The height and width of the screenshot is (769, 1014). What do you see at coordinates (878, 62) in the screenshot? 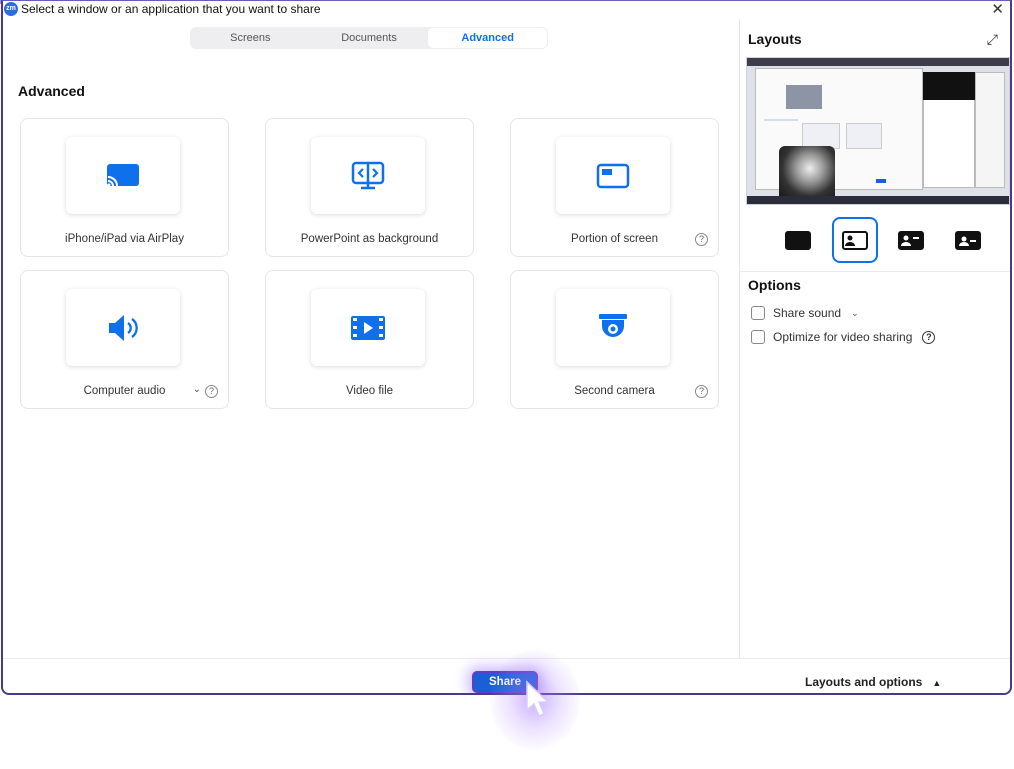
I see `preview-topbar` at bounding box center [878, 62].